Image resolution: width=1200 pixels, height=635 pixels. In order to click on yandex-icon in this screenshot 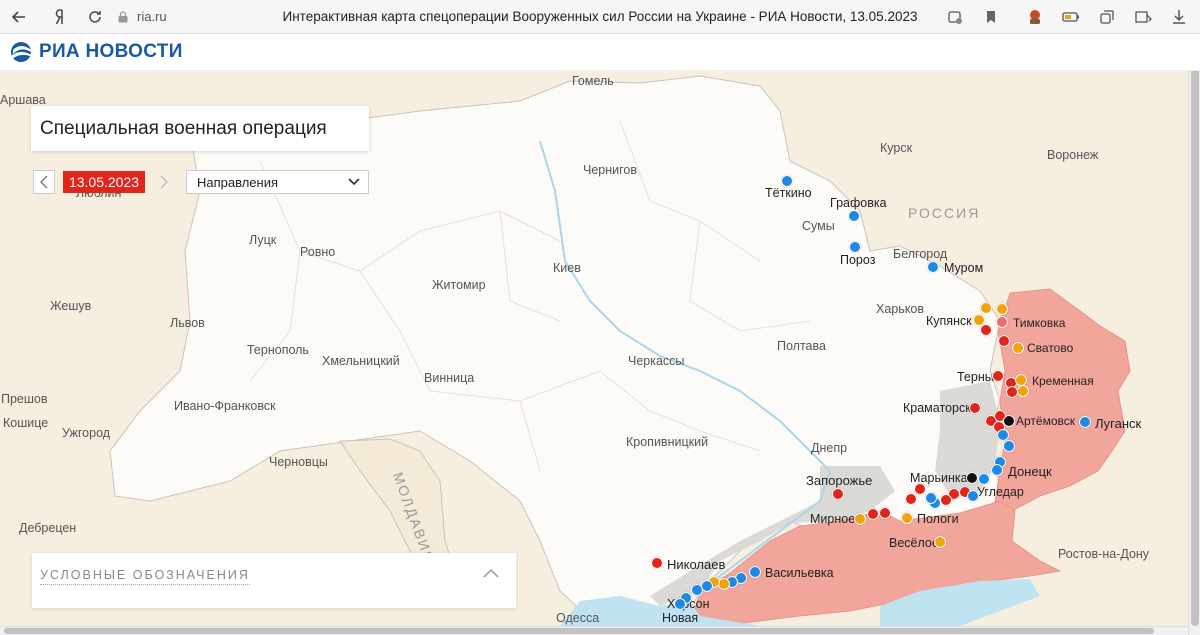, I will do `click(59, 16)`.